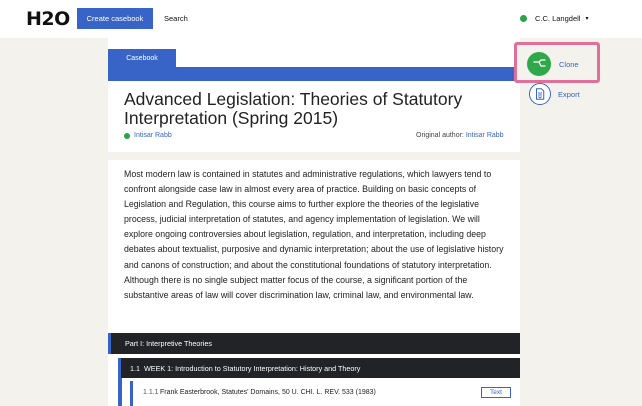 This screenshot has width=642, height=406. I want to click on part-title: Part I: Interpretive Theories, so click(168, 343).